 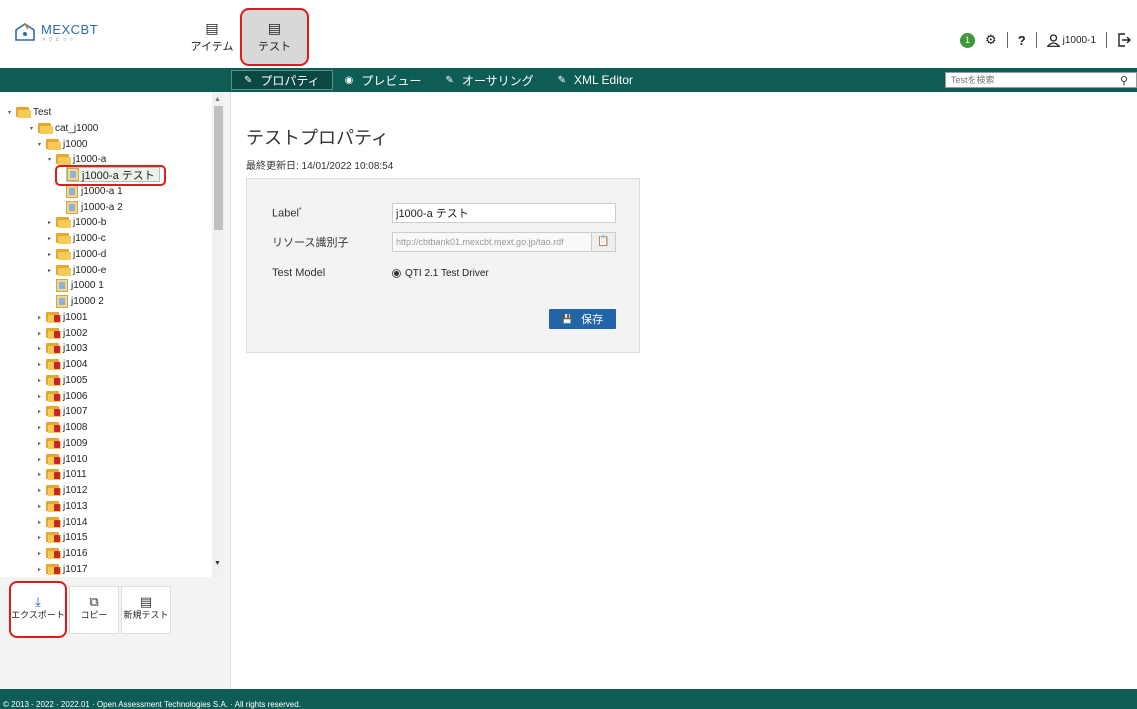 What do you see at coordinates (64, 128) in the screenshot?
I see `tree-node: ▾ cat_j1000` at bounding box center [64, 128].